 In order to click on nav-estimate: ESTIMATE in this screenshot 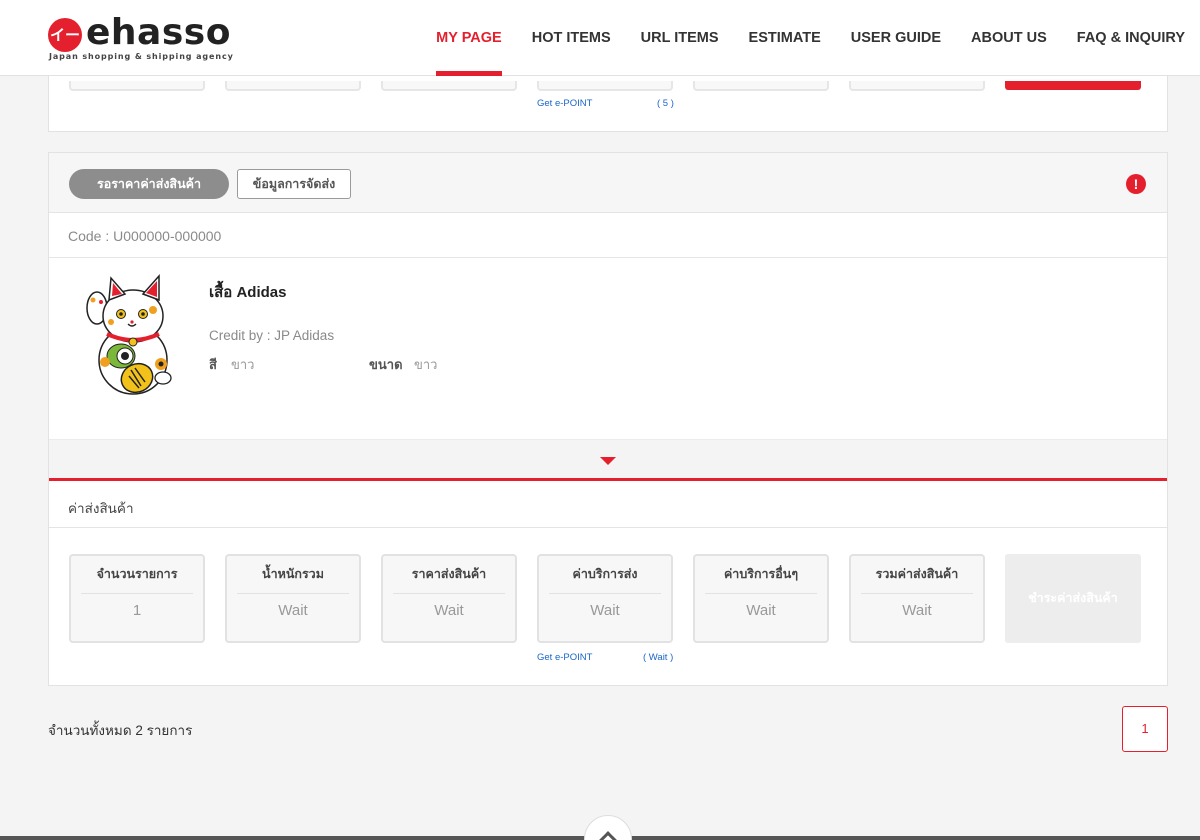, I will do `click(785, 38)`.